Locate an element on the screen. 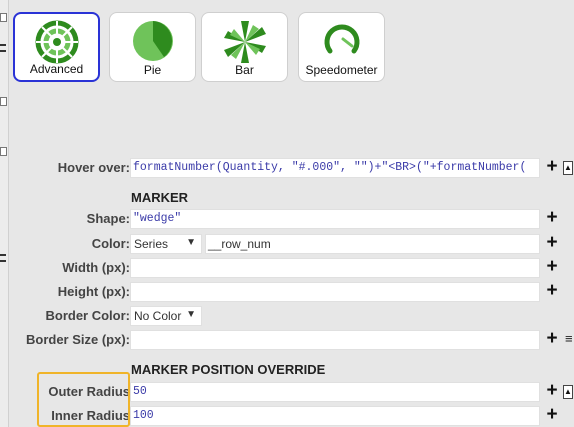 The image size is (574, 427). chart-type-advanced-button: Advanced is located at coordinates (56, 47).